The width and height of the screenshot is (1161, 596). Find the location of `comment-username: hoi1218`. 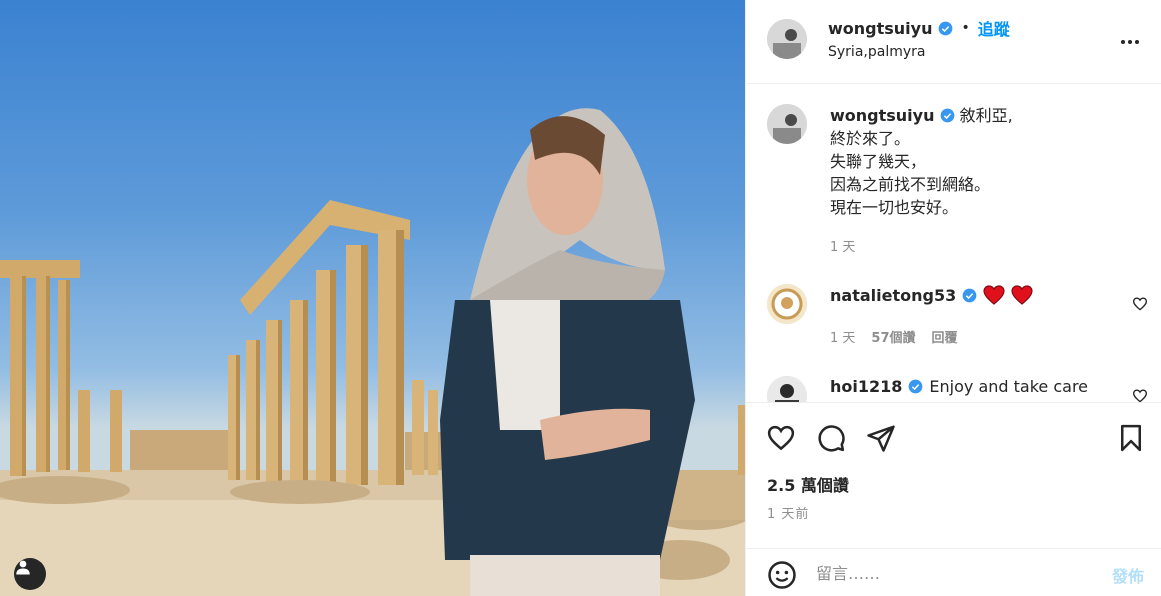

comment-username: hoi1218 is located at coordinates (866, 386).